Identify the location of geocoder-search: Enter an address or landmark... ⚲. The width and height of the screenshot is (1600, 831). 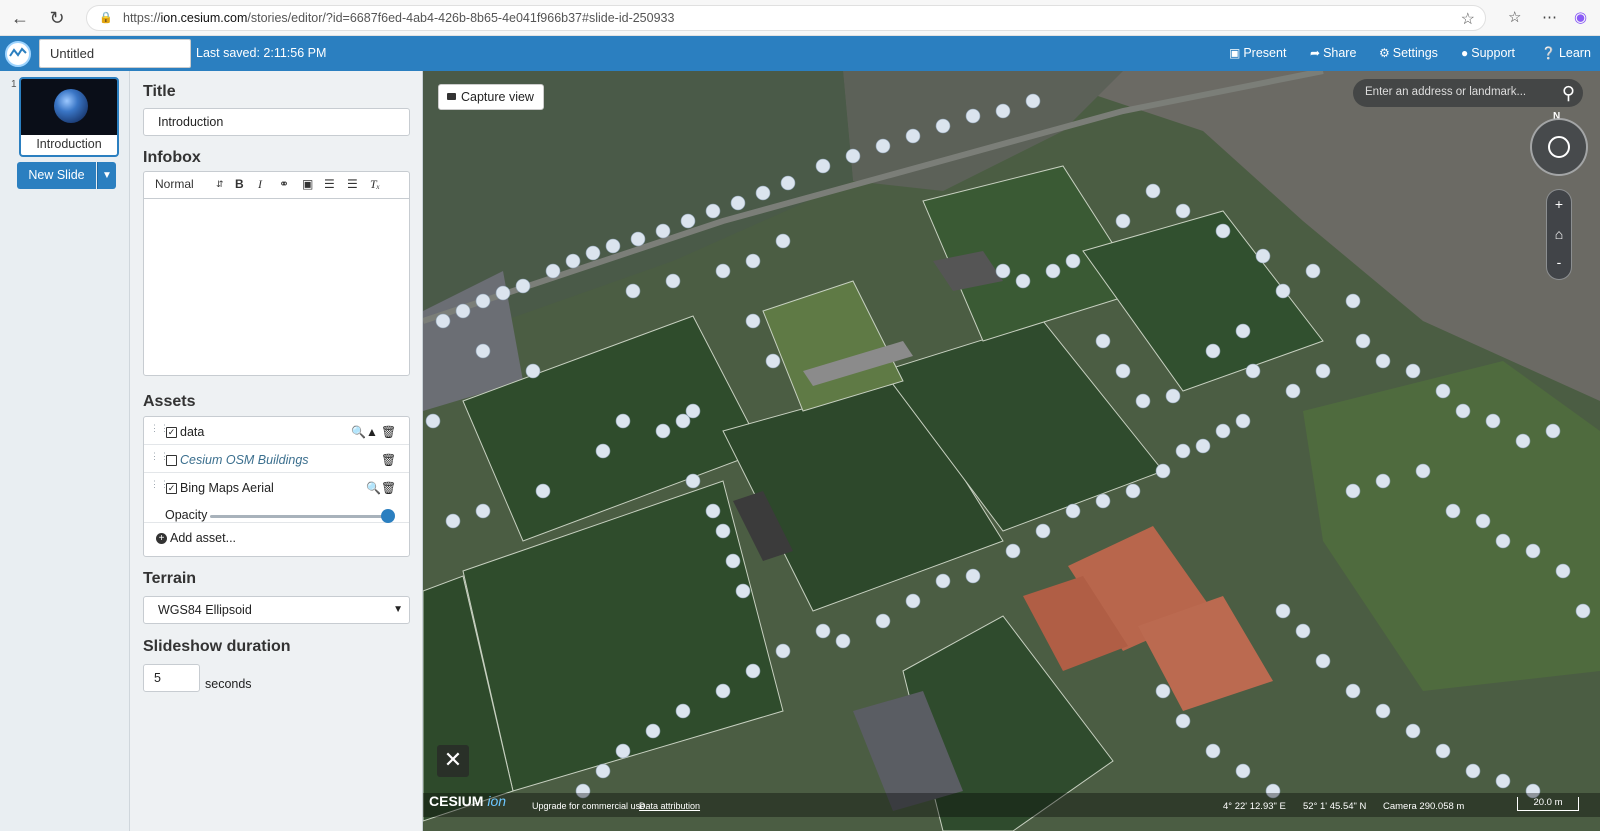
(1468, 93).